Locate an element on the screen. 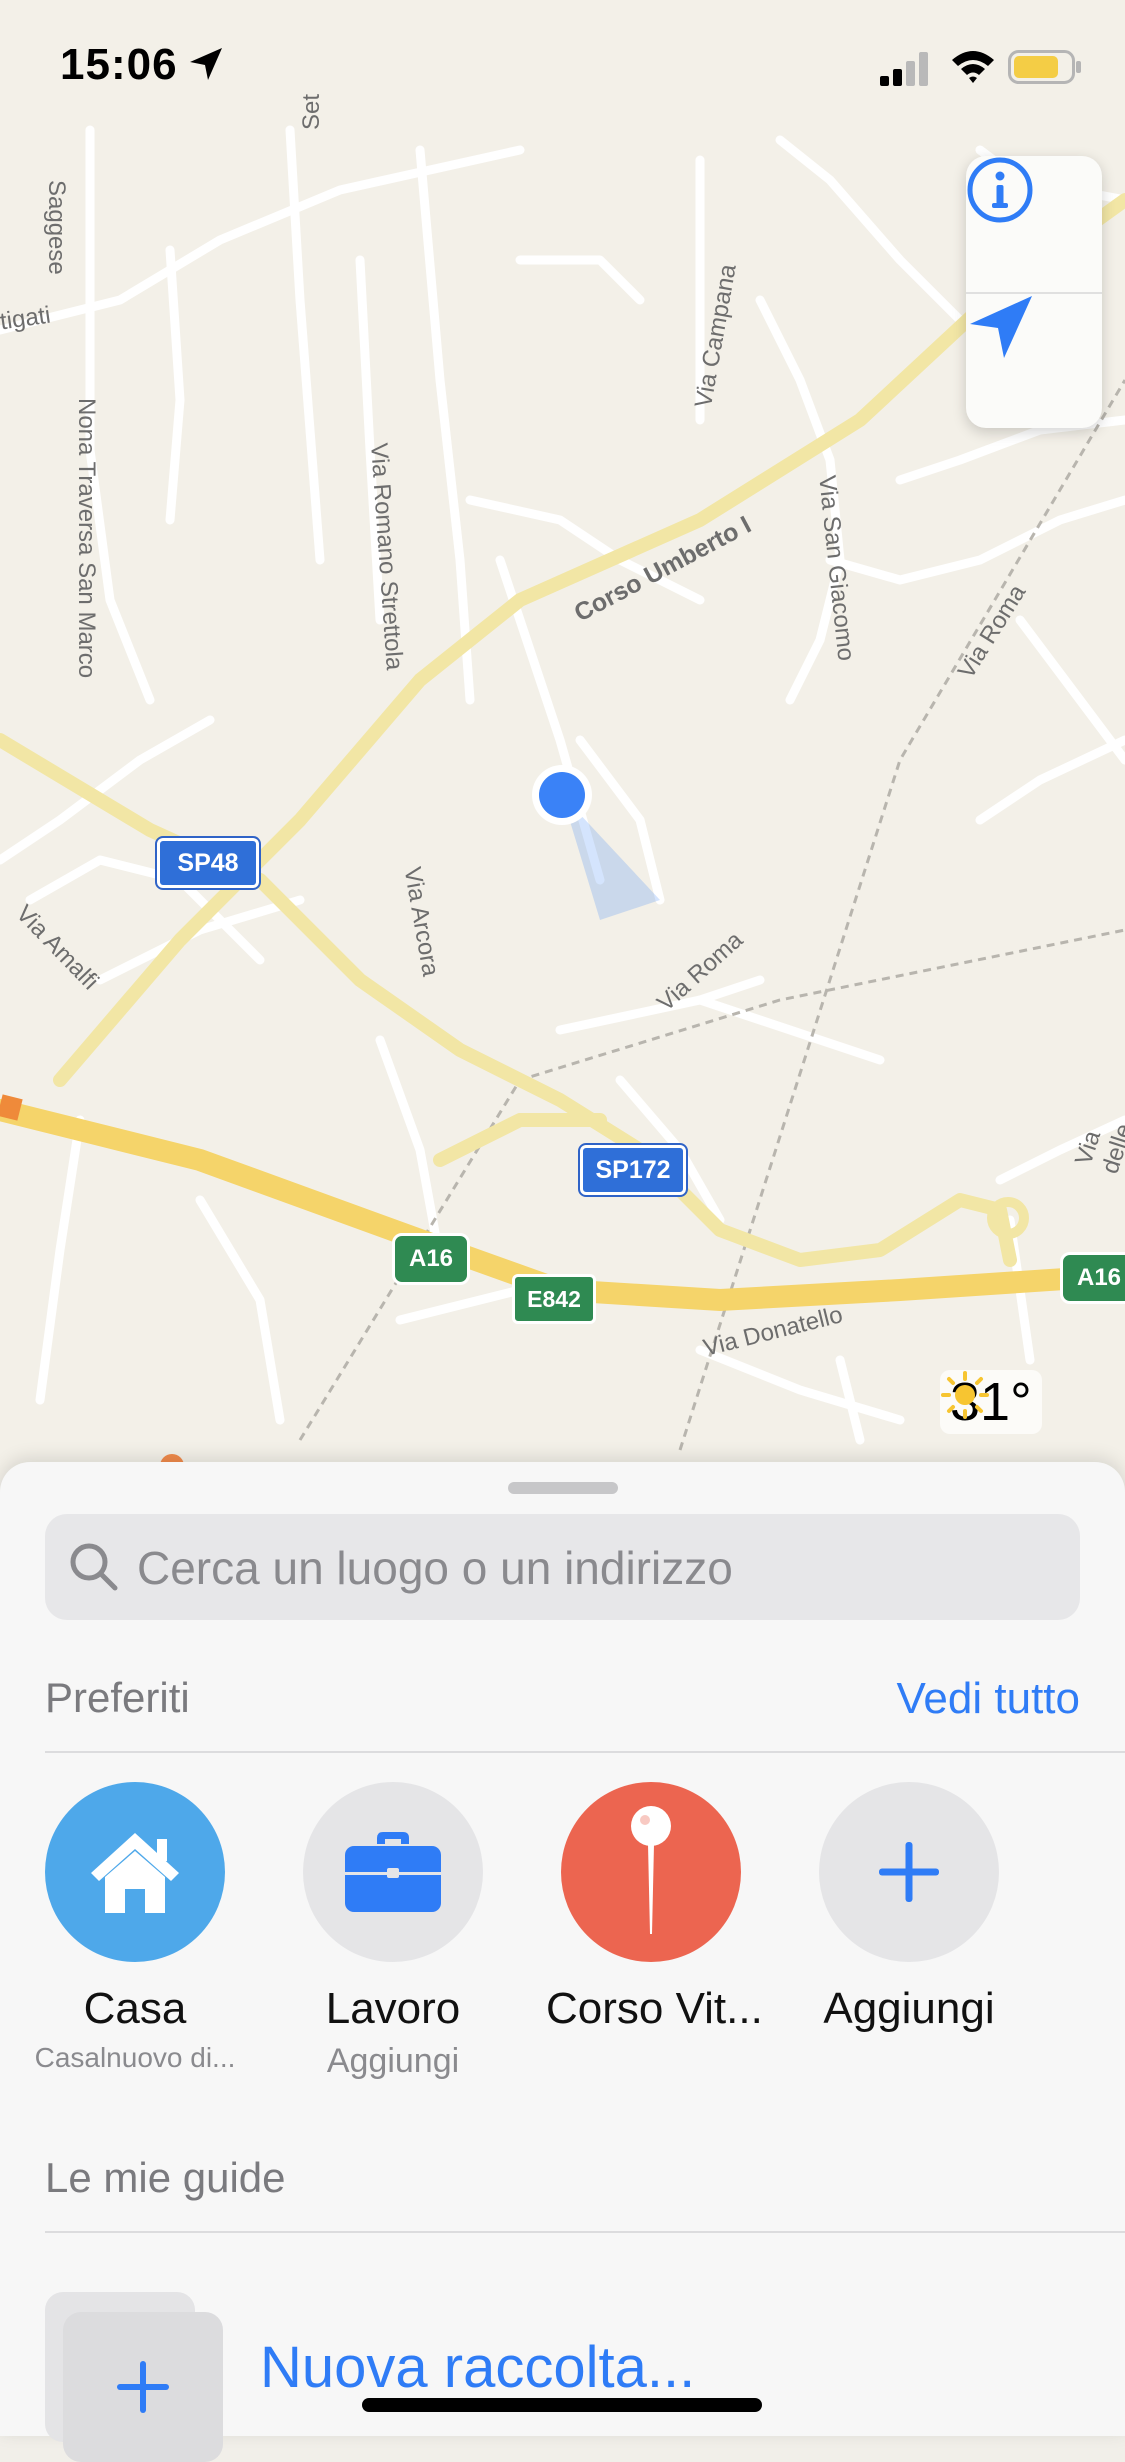 This screenshot has width=1125, height=2462. pin-icon is located at coordinates (651, 1870).